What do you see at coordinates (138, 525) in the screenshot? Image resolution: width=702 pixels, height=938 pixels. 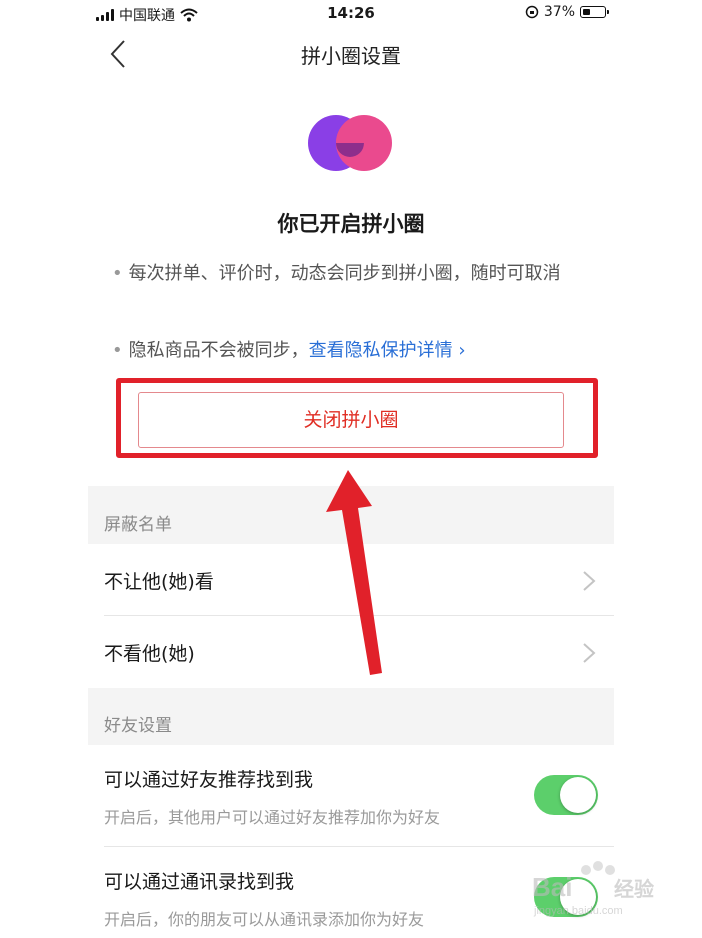 I see `section-title-block-list: 屏蔽名单` at bounding box center [138, 525].